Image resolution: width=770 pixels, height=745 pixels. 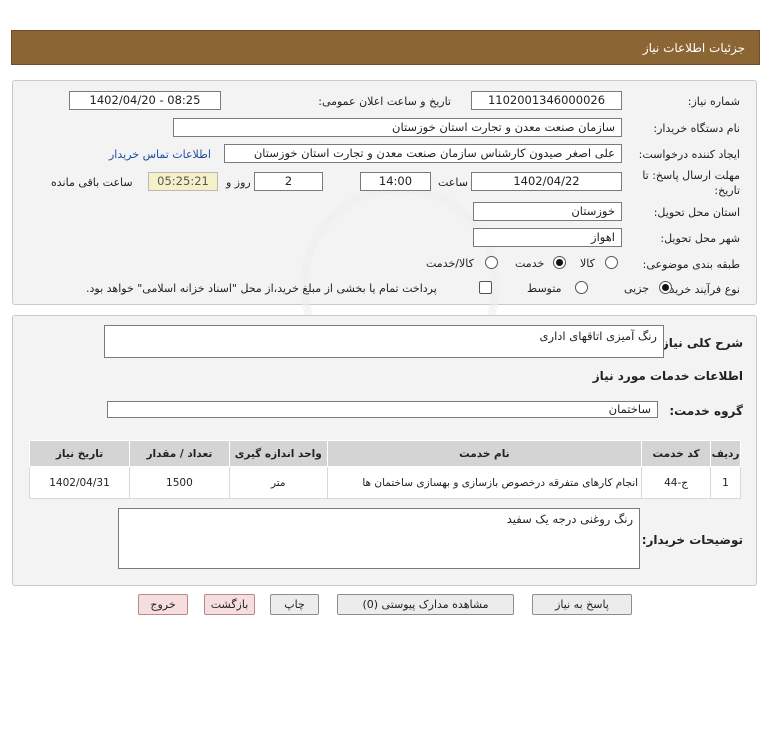 What do you see at coordinates (530, 263) in the screenshot?
I see `category-khedmat-label: خدمت` at bounding box center [530, 263].